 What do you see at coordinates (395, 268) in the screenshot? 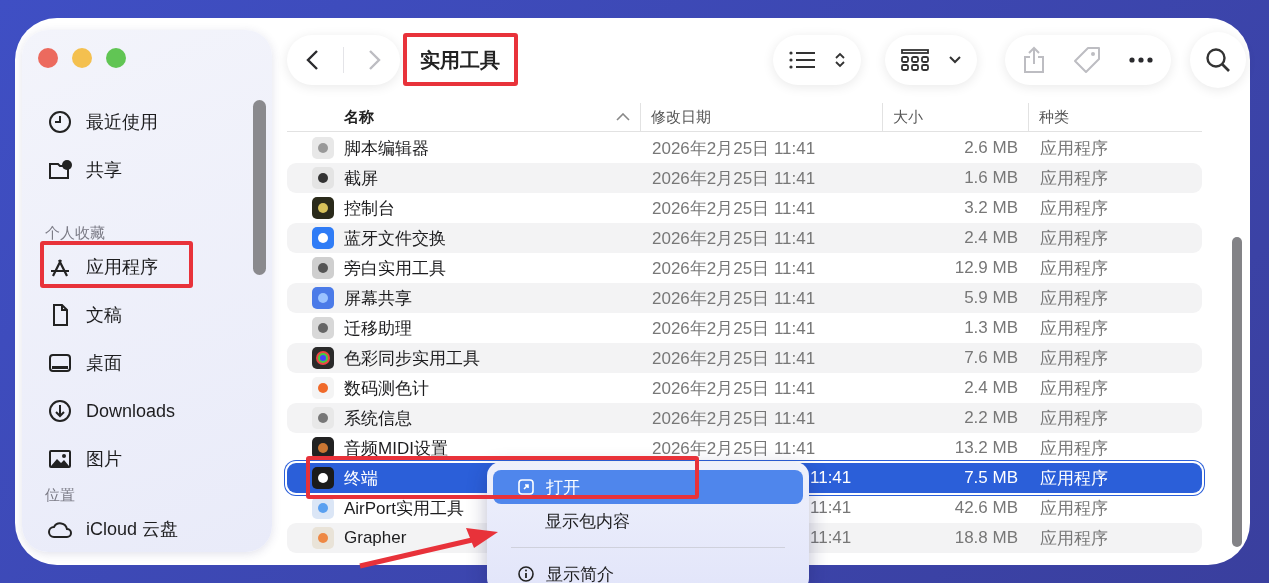
I see `file-name: 旁白实用工具` at bounding box center [395, 268].